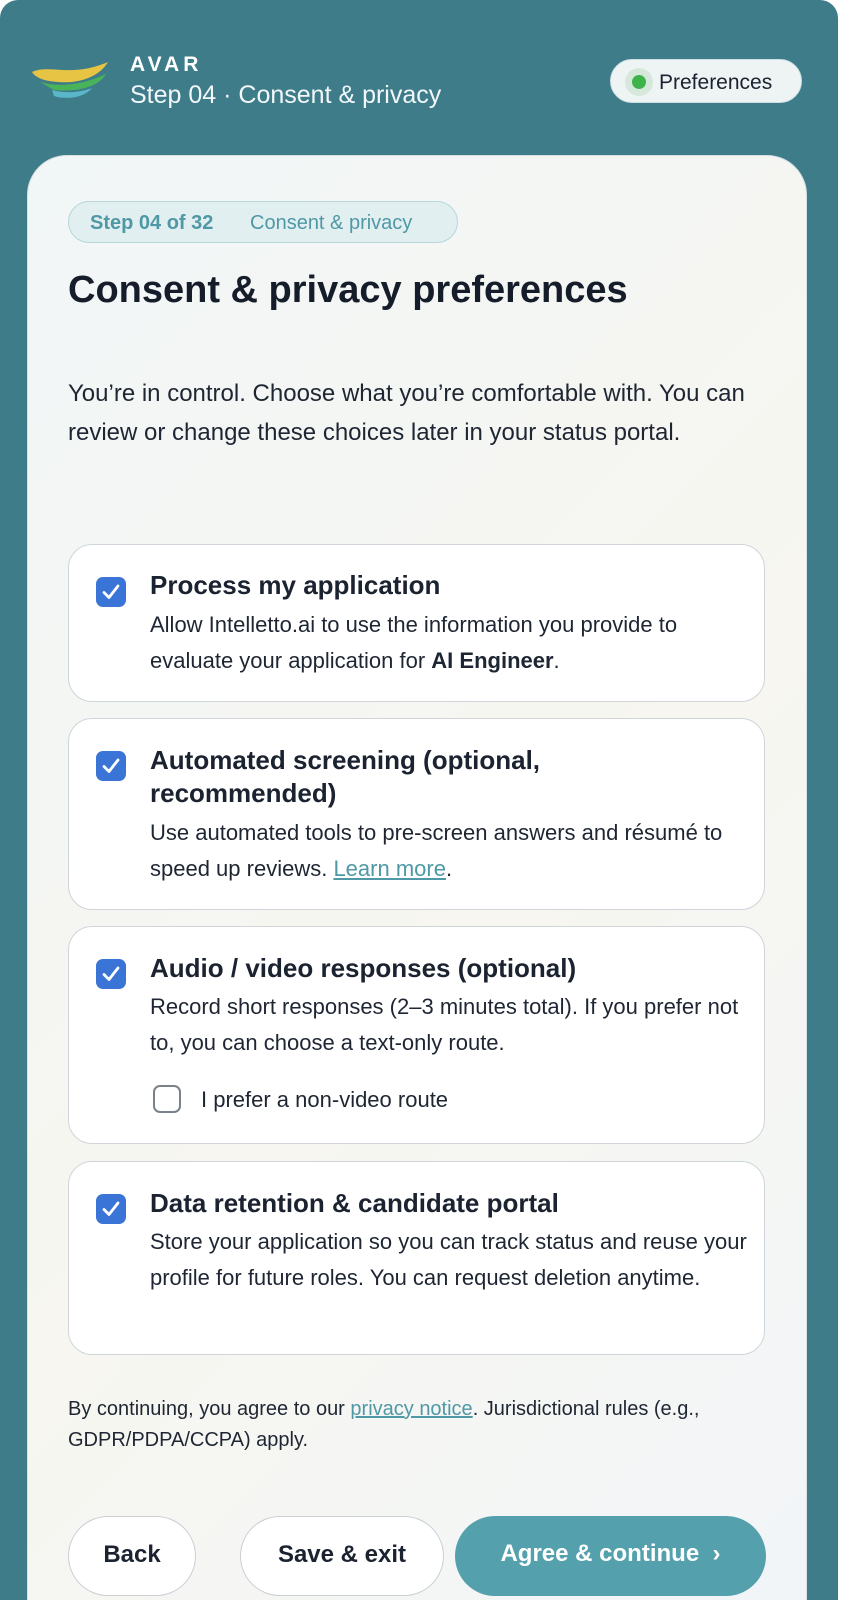 The width and height of the screenshot is (855, 1600). What do you see at coordinates (152, 223) in the screenshot?
I see `step-count: Step 04 of 32` at bounding box center [152, 223].